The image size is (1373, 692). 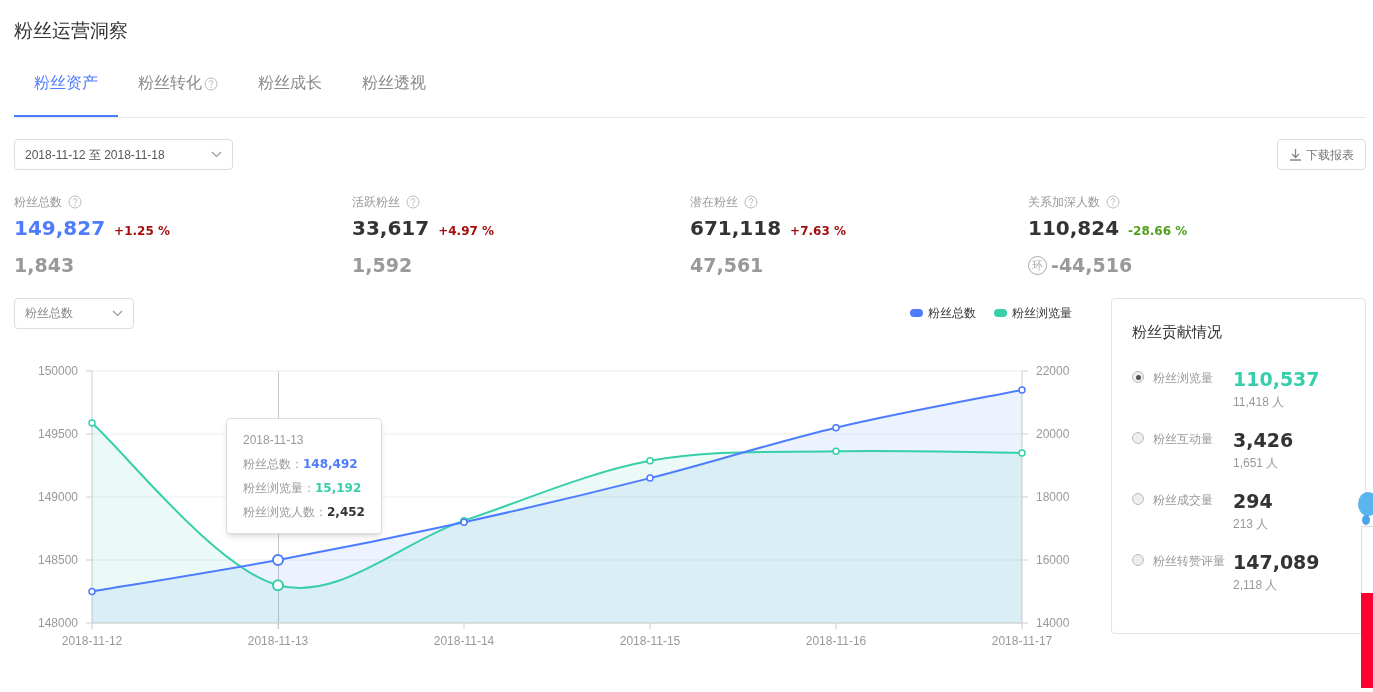 What do you see at coordinates (464, 640) in the screenshot?
I see `axis-label: 2018-11-14` at bounding box center [464, 640].